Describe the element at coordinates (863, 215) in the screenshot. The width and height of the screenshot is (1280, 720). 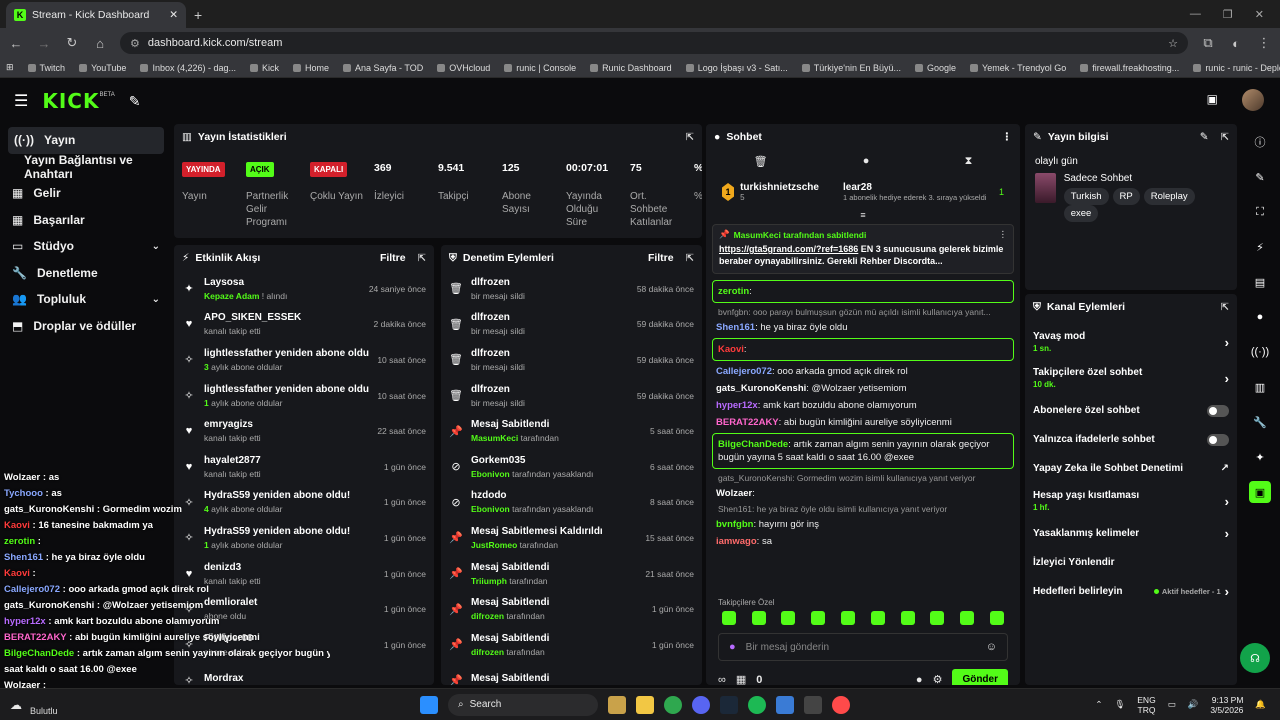
I see `collapse-icon: ≡` at that location.